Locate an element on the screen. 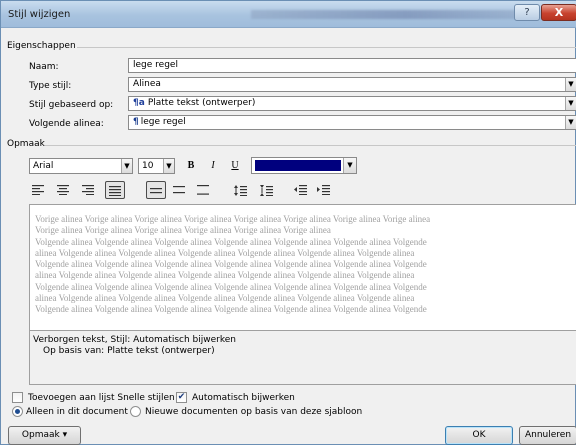 The height and width of the screenshot is (445, 576). font-size-value: 10 is located at coordinates (148, 166).